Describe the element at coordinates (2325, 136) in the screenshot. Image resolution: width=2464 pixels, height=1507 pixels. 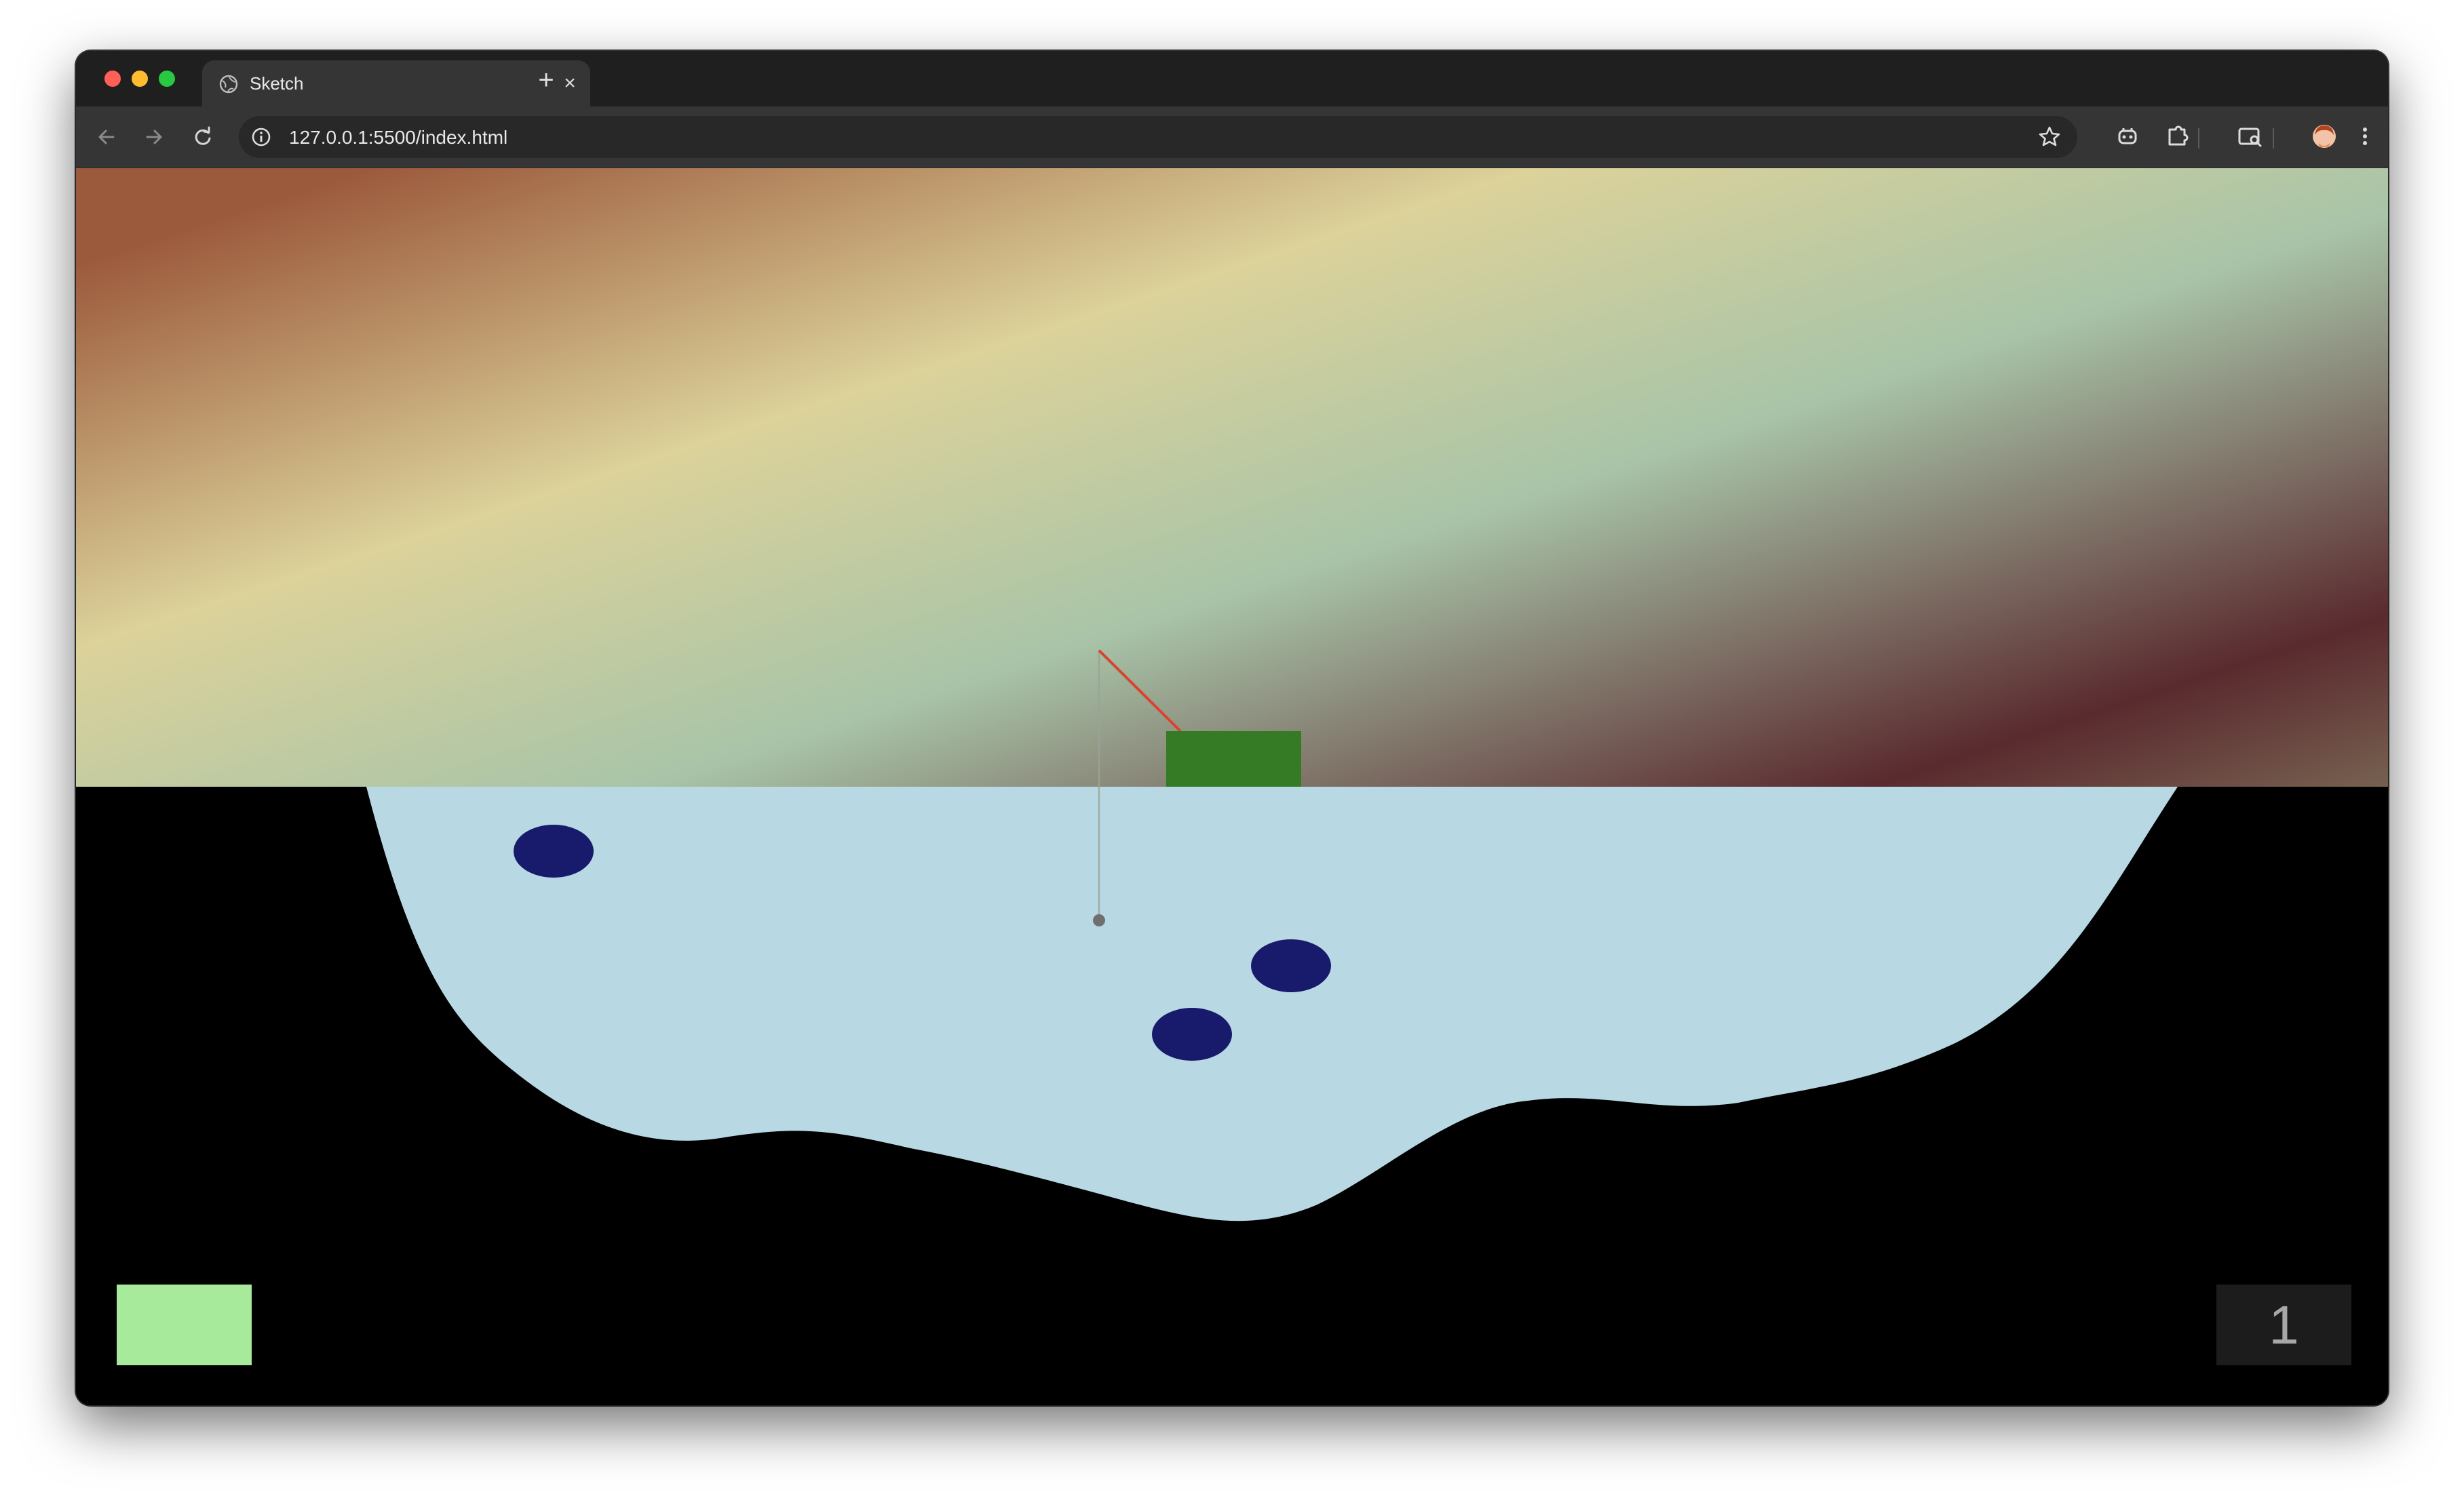
I see `profile-avatar-icon` at that location.